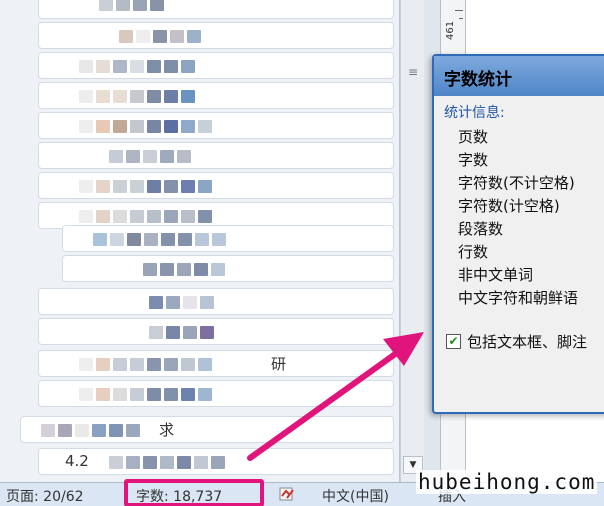 The height and width of the screenshot is (506, 604). I want to click on ruler-number: 461, so click(450, 30).